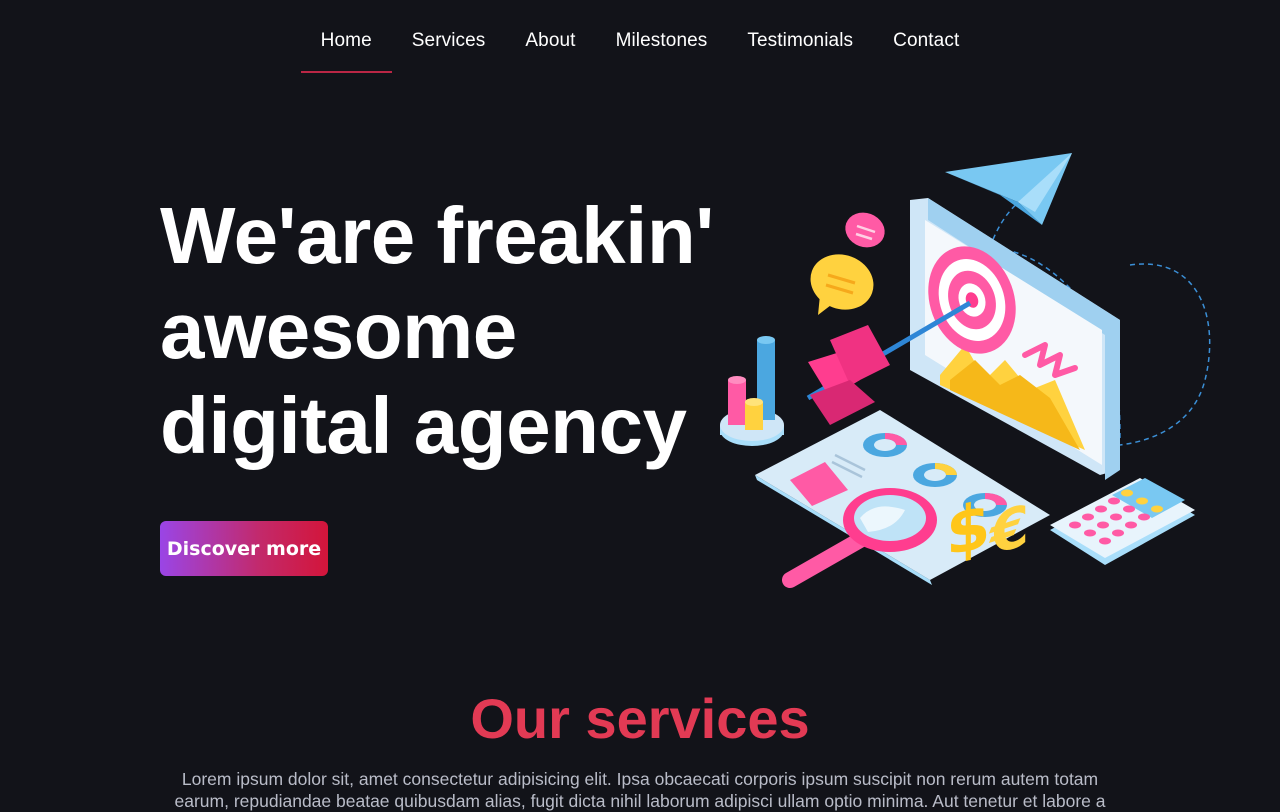 The width and height of the screenshot is (1280, 812). Describe the element at coordinates (847, 263) in the screenshot. I see `chat-bubble-icon` at that location.